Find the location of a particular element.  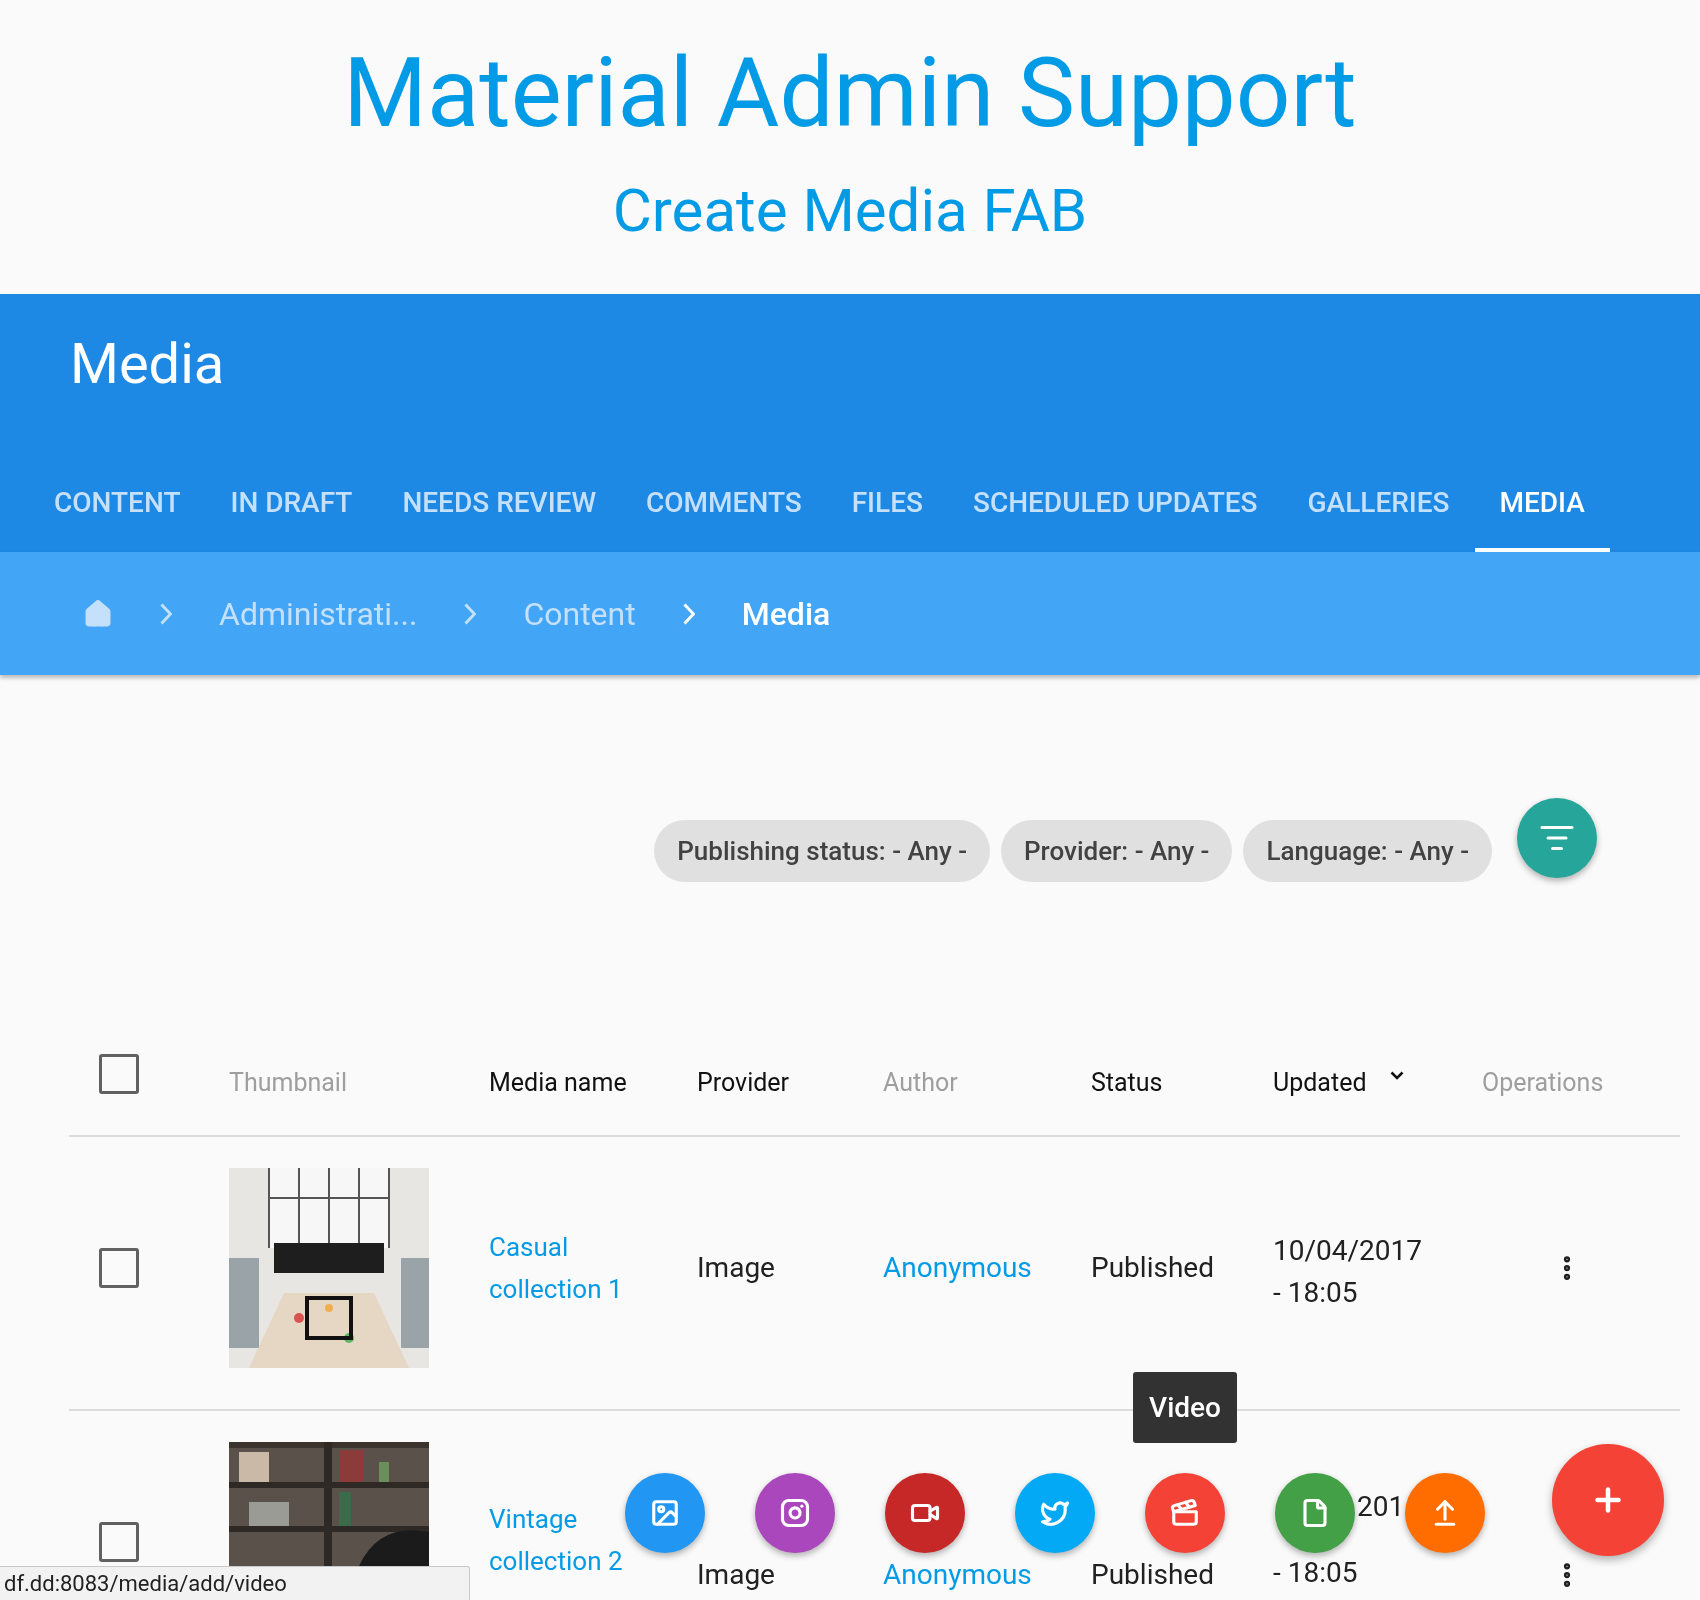

column-header: Thumbnail is located at coordinates (288, 1082).